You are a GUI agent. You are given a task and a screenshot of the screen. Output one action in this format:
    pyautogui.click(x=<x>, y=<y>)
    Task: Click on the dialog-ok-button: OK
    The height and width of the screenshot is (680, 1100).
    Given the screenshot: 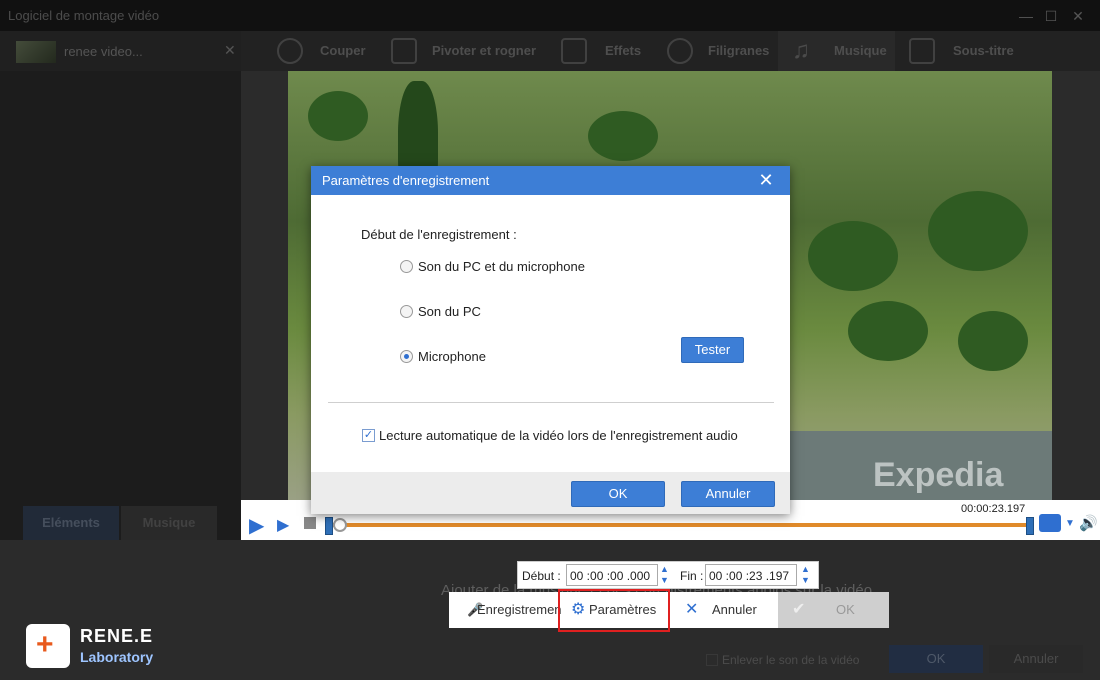 What is the action you would take?
    pyautogui.click(x=618, y=494)
    